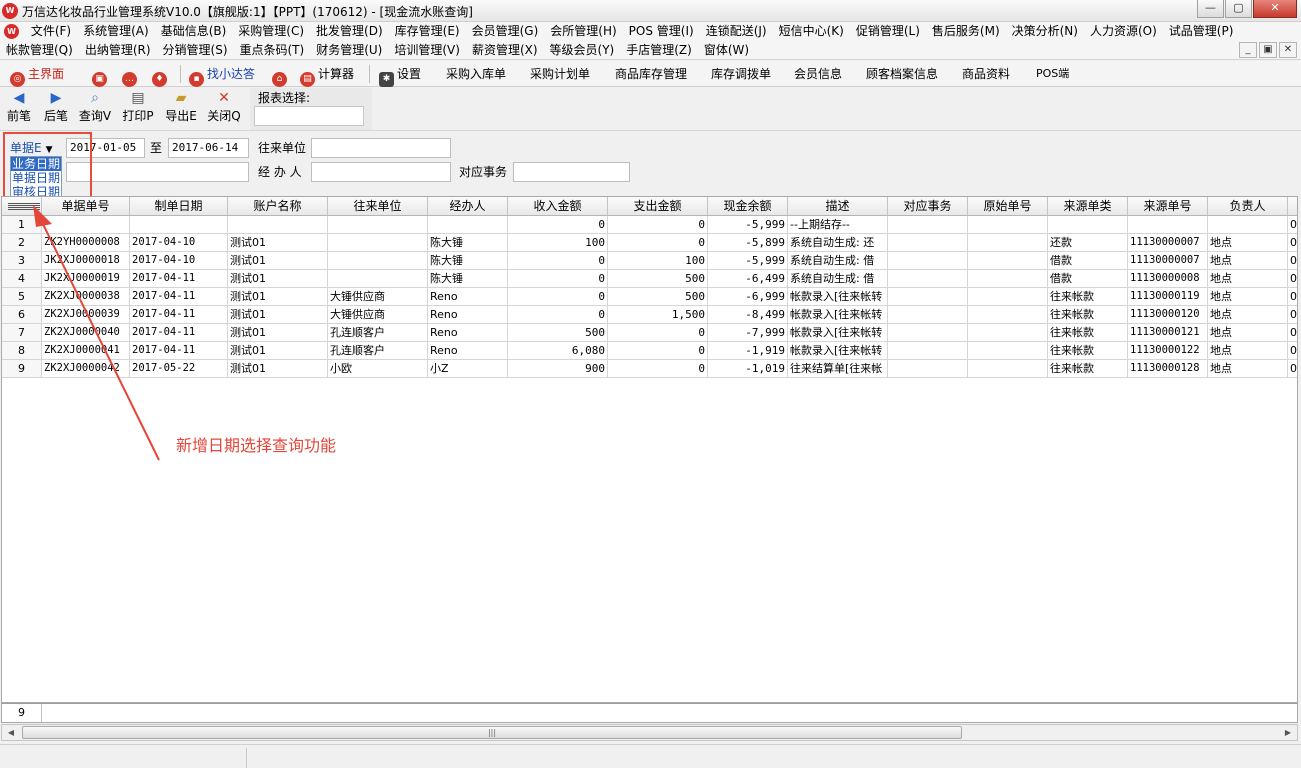 Image resolution: width=1301 pixels, height=768 pixels. Describe the element at coordinates (427, 31) in the screenshot. I see `menu-inventory: 库存管理(E)` at that location.